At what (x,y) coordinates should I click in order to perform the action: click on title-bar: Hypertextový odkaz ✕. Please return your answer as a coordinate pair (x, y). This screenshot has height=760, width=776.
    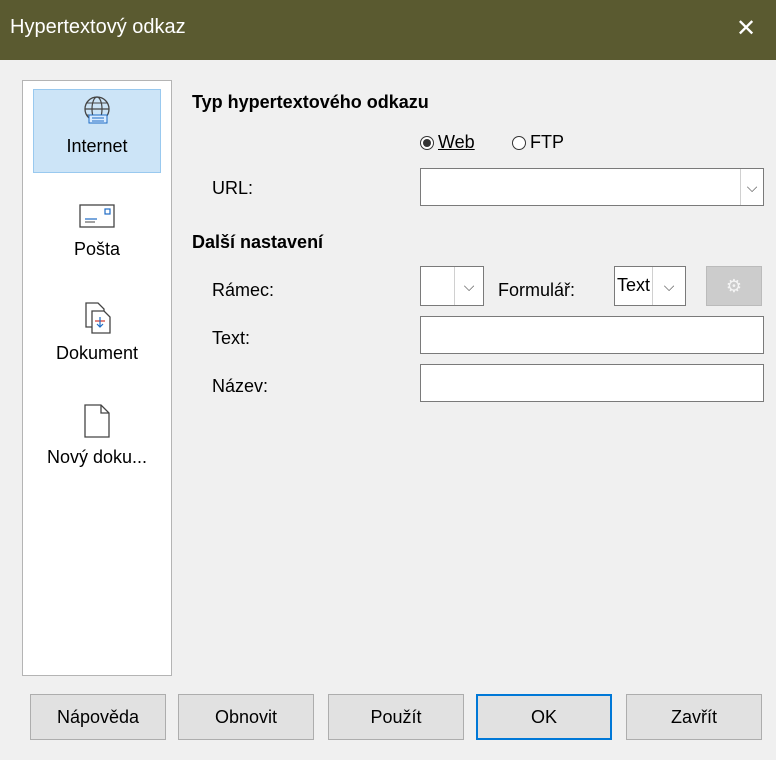
    Looking at the image, I should click on (388, 30).